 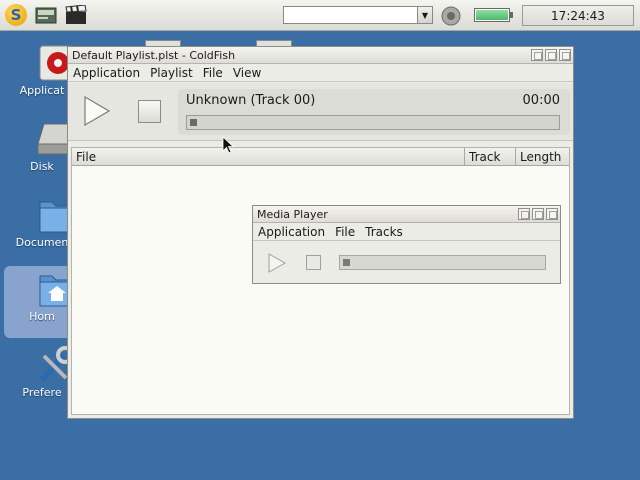 I want to click on panel-combo-box: ▼, so click(x=358, y=15).